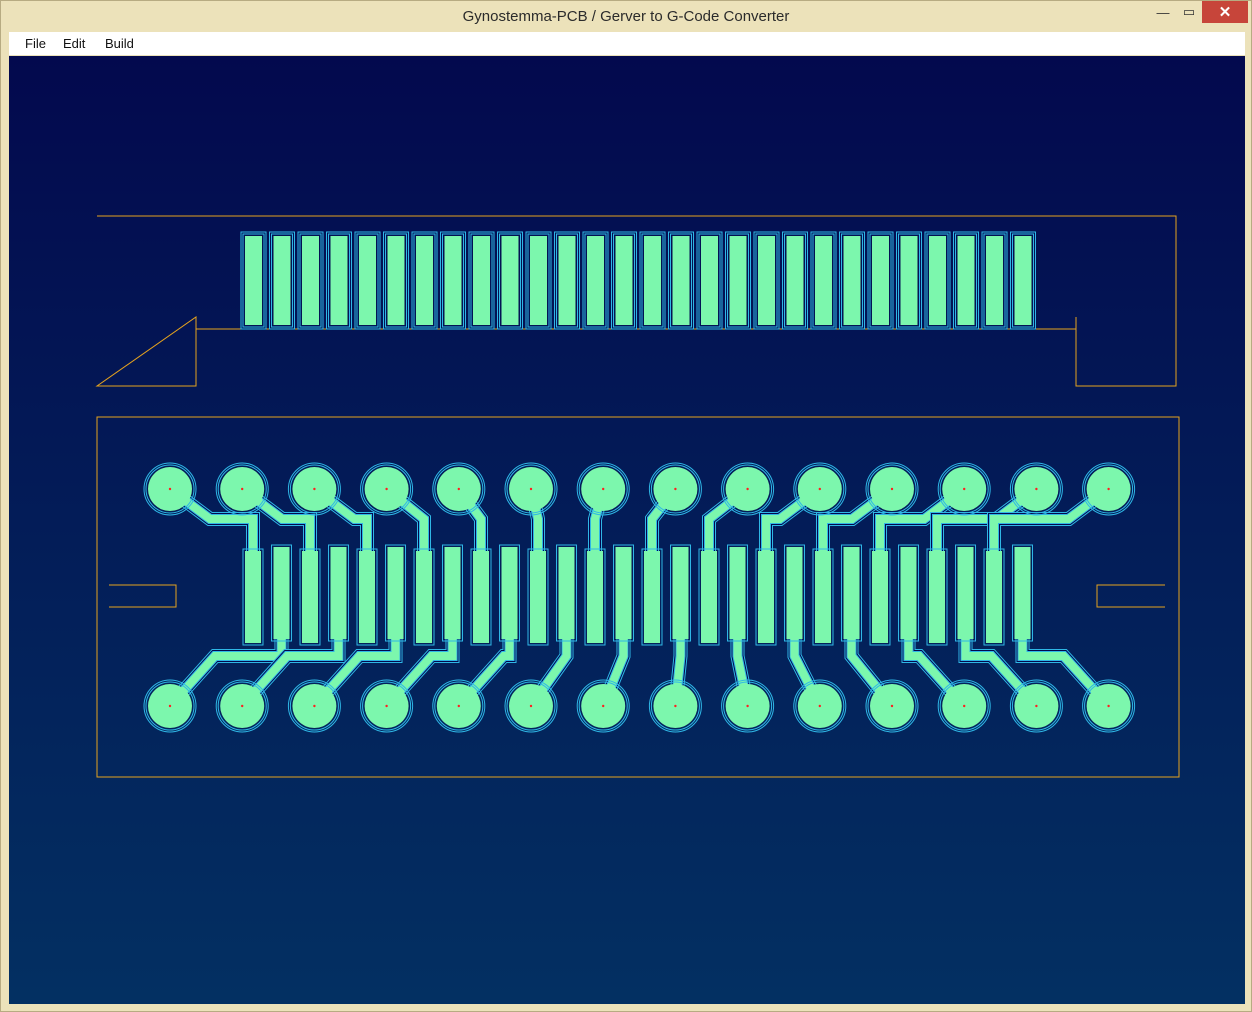 Image resolution: width=1252 pixels, height=1012 pixels. I want to click on menu-edit: Edit, so click(74, 43).